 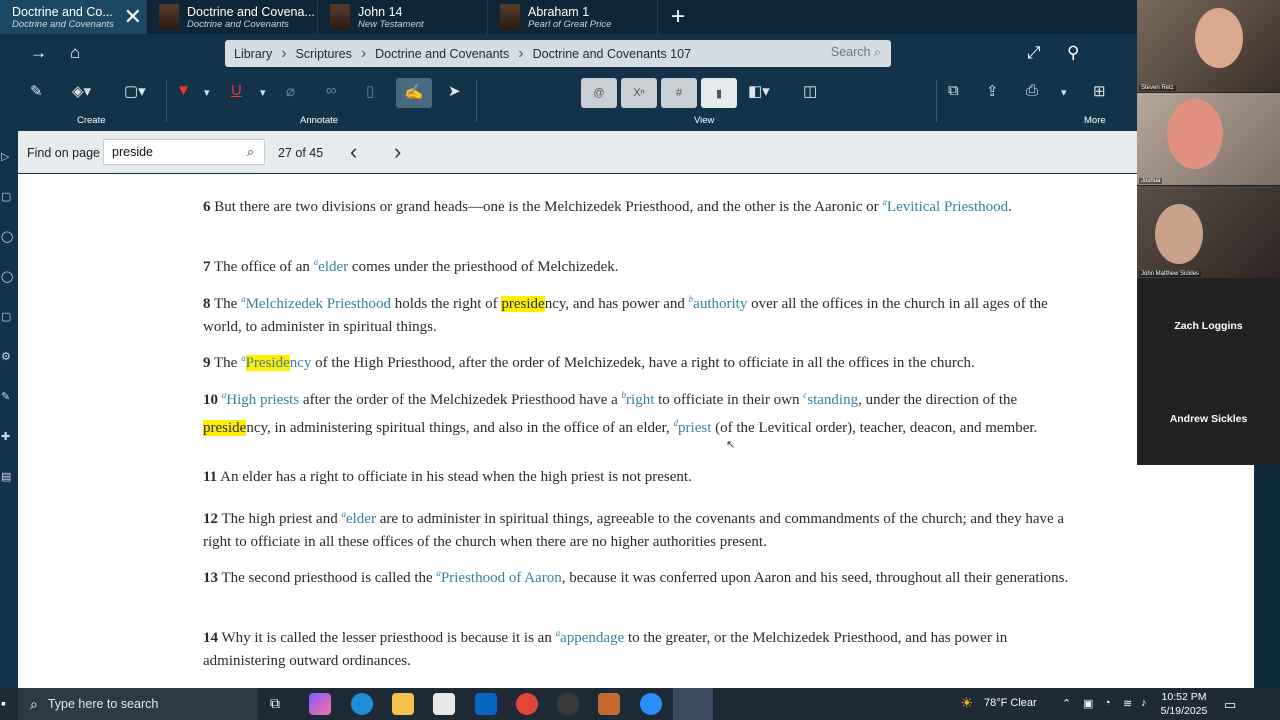 I want to click on add-panel-icon: ⊞, so click(x=1099, y=91).